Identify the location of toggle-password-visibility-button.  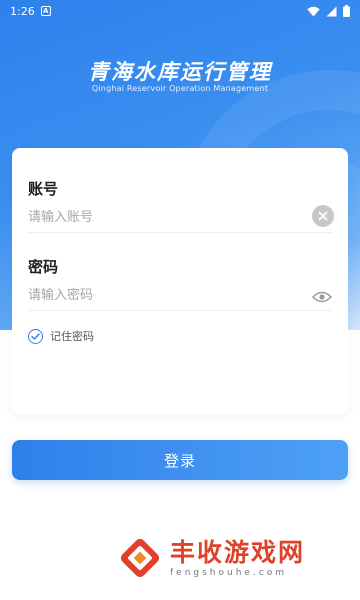
(322, 296).